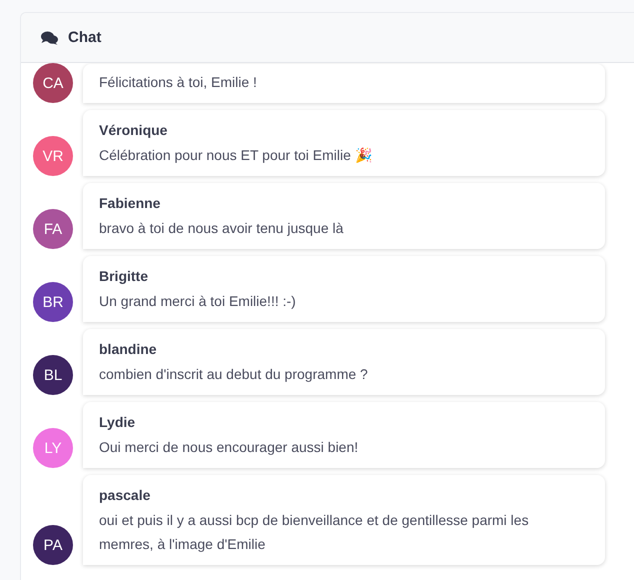 Image resolution: width=634 pixels, height=580 pixels. I want to click on message-text: oui et puis il y a aussi bcp de bienveillance et de gentillesse parmi les memres, à l'image d'Emilie, so click(314, 532).